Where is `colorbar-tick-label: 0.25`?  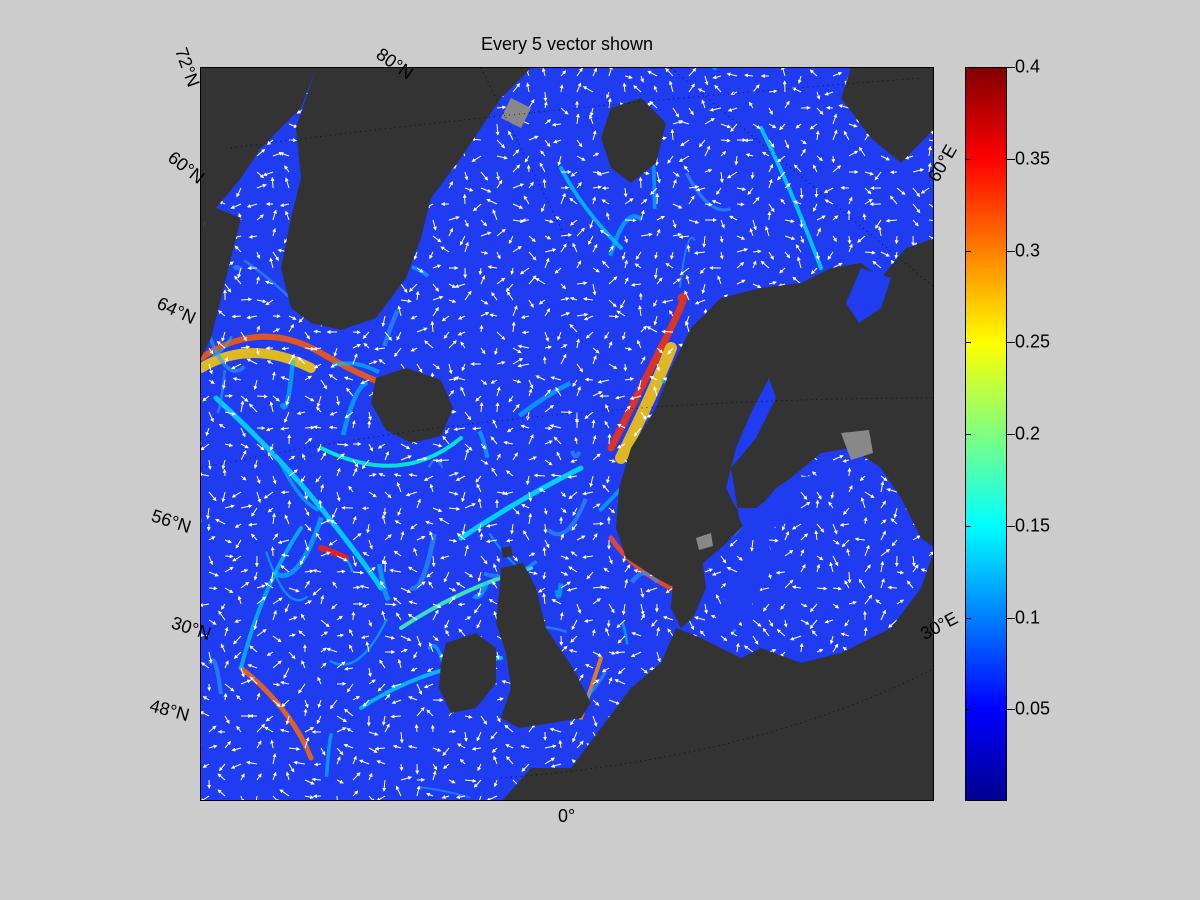
colorbar-tick-label: 0.25 is located at coordinates (1033, 341).